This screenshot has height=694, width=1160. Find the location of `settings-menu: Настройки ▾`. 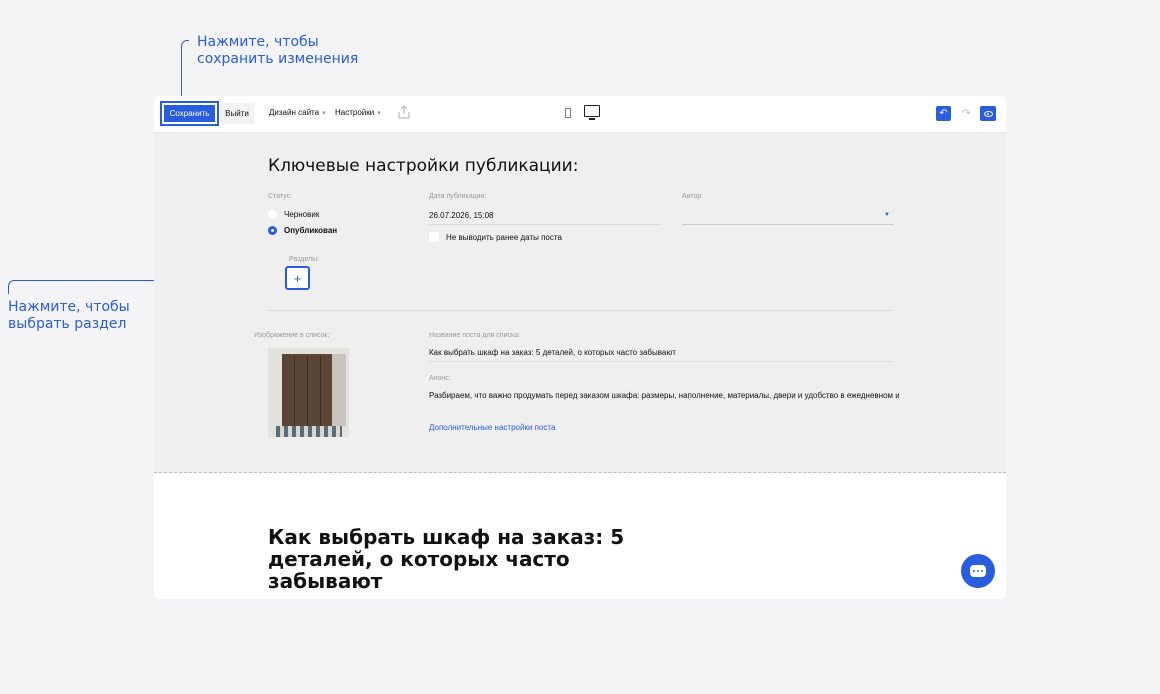

settings-menu: Настройки ▾ is located at coordinates (358, 112).